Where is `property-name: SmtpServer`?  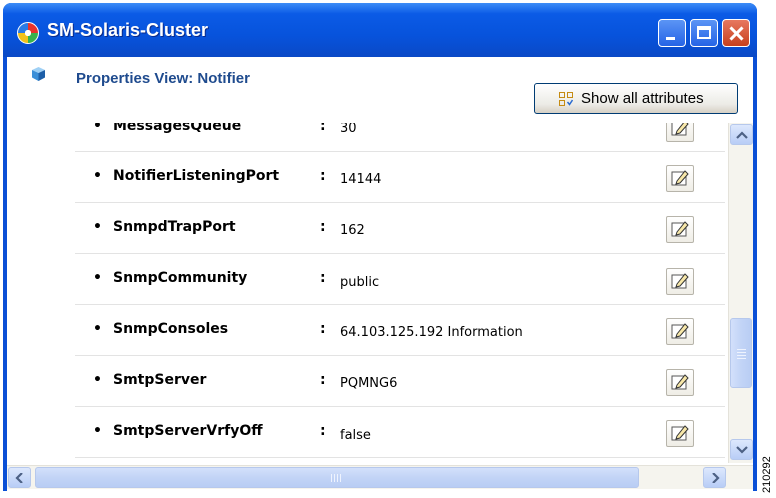
property-name: SmtpServer is located at coordinates (160, 380).